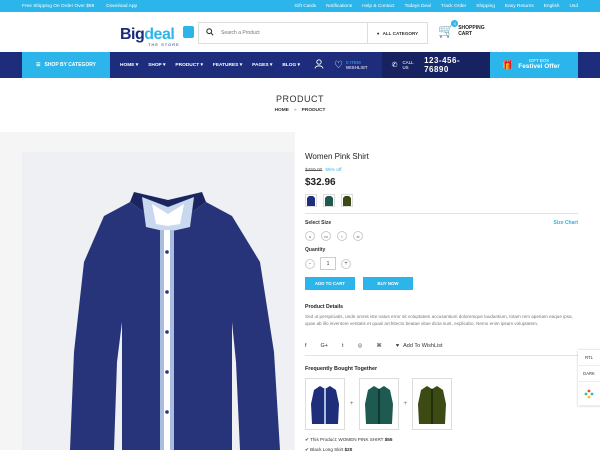 The width and height of the screenshot is (600, 455). I want to click on add-to-wishlist-button: ♥ Add To WishList, so click(419, 346).